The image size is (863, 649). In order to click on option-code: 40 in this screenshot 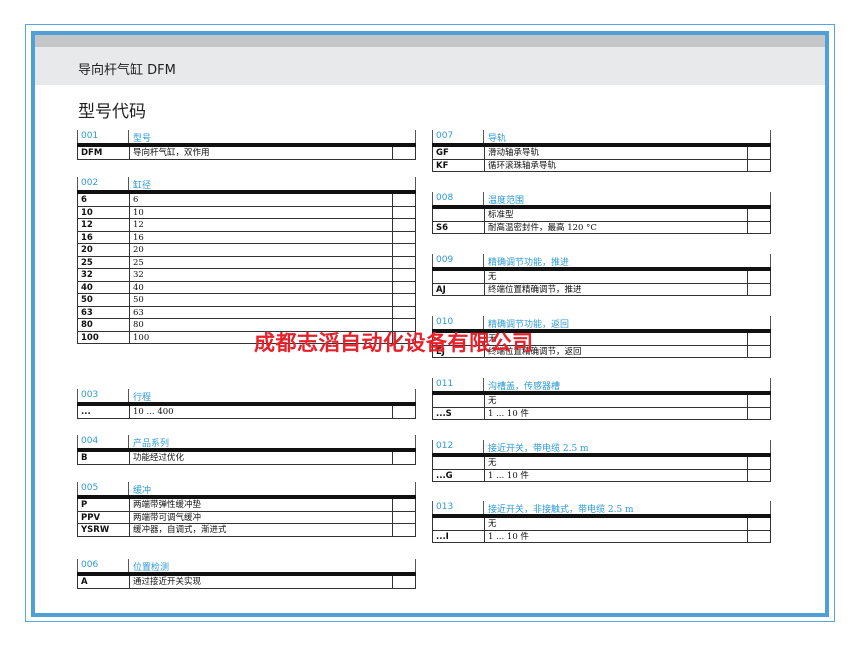, I will do `click(87, 287)`.